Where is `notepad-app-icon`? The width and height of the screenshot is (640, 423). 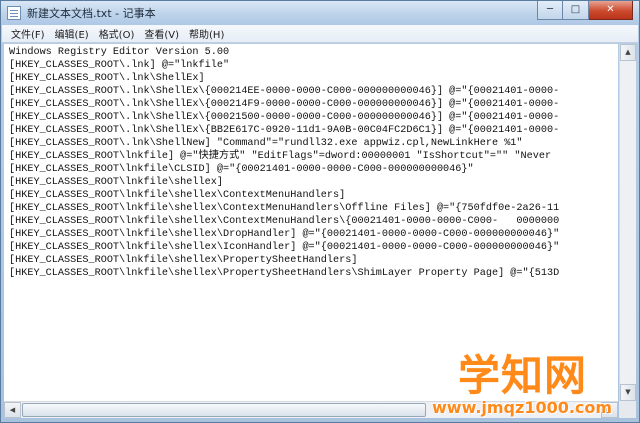 notepad-app-icon is located at coordinates (14, 13).